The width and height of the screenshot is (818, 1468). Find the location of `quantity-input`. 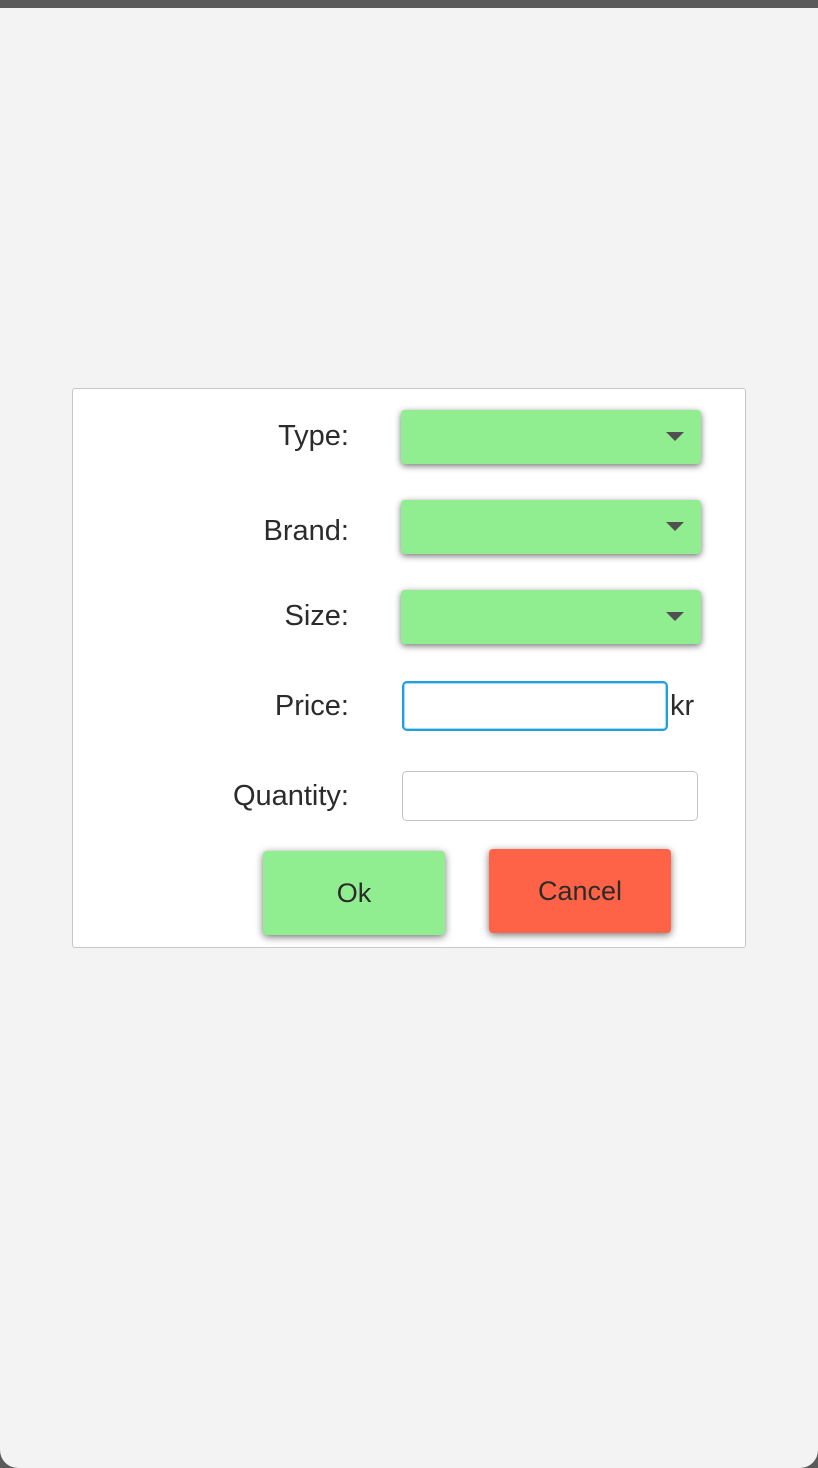

quantity-input is located at coordinates (550, 796).